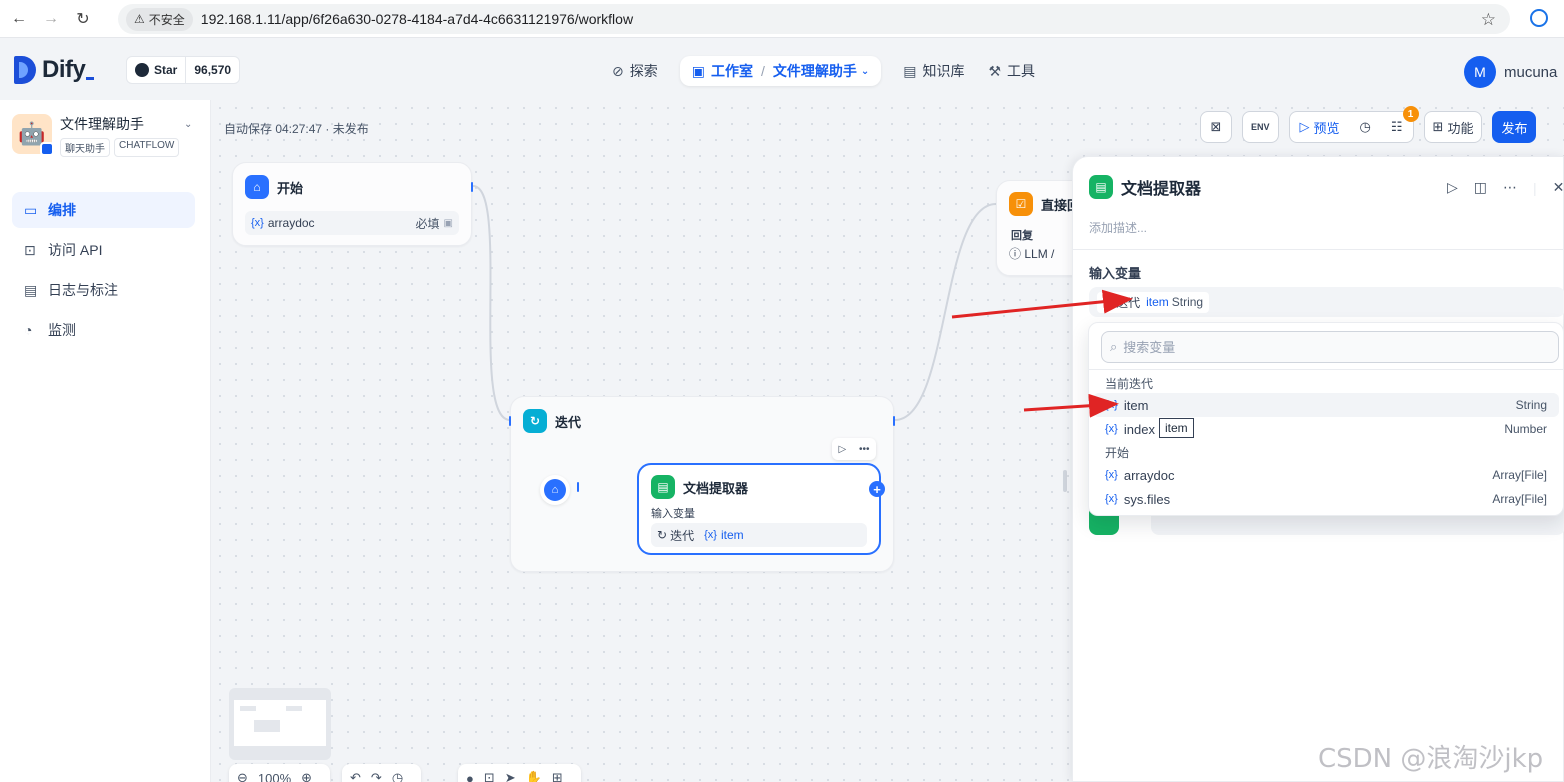 The height and width of the screenshot is (782, 1564). Describe the element at coordinates (64, 69) in the screenshot. I see `logo-text: Dify` at that location.